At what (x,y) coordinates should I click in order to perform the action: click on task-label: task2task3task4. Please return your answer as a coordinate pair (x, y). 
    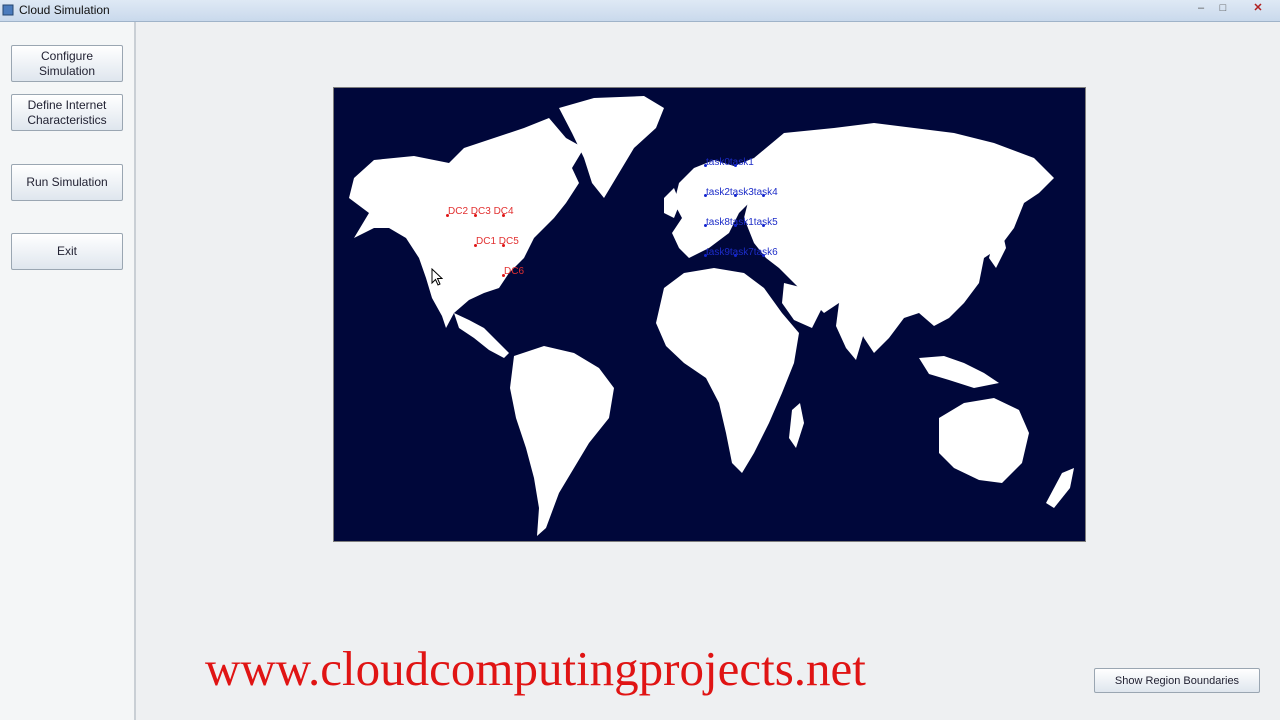
    Looking at the image, I should click on (742, 192).